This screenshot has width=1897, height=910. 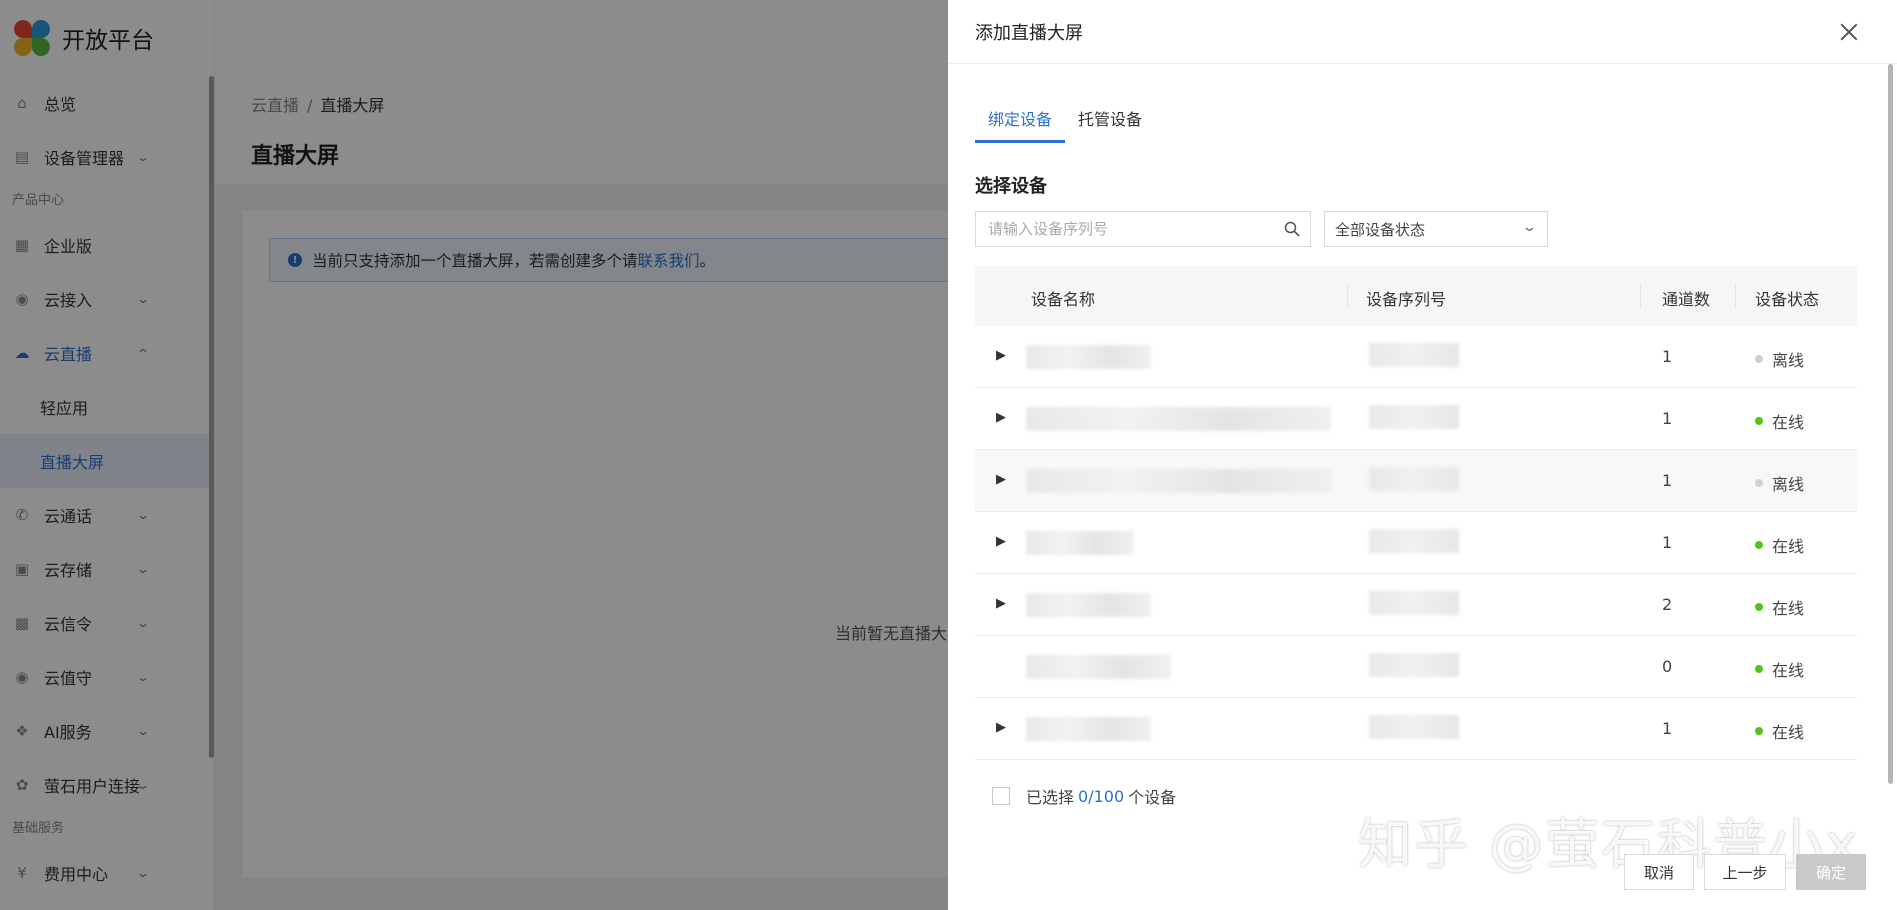 What do you see at coordinates (1152, 797) in the screenshot?
I see `selection-suffix: 个设备` at bounding box center [1152, 797].